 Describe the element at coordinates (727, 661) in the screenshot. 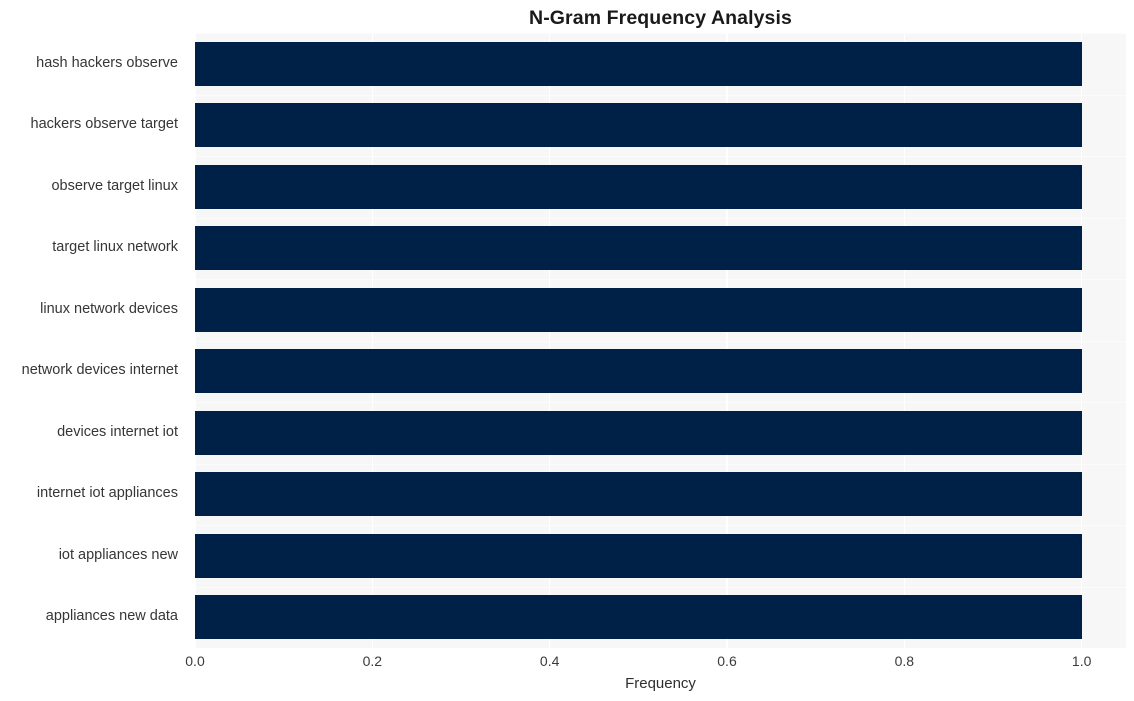

I see `x-axis-tick-label: 0.6` at that location.